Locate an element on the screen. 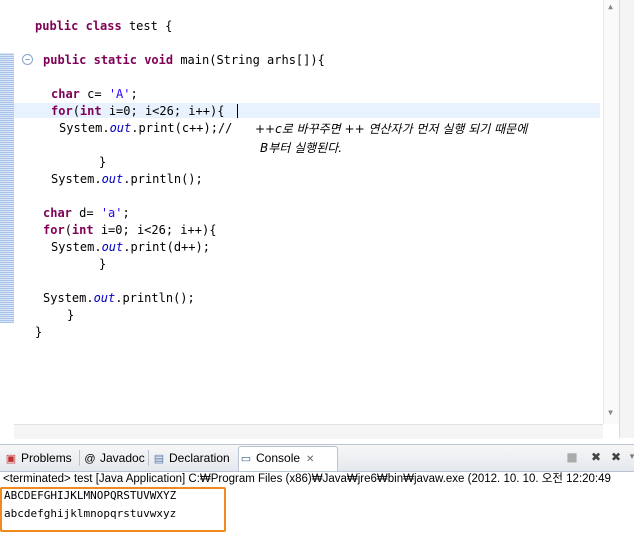  console-icon: ▭ is located at coordinates (246, 459).